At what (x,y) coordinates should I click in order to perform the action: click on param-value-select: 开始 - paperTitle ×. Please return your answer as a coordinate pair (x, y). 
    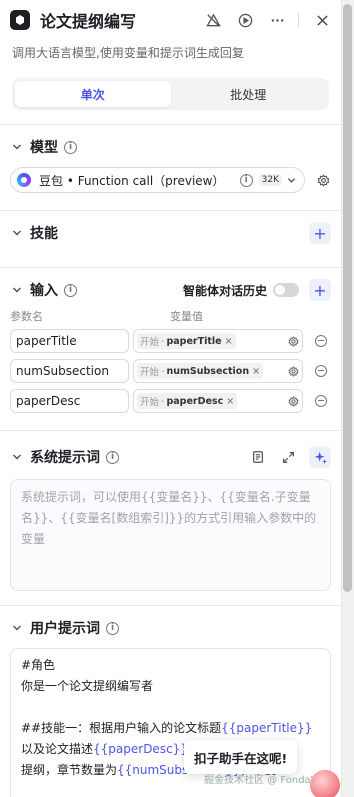
    Looking at the image, I should click on (218, 341).